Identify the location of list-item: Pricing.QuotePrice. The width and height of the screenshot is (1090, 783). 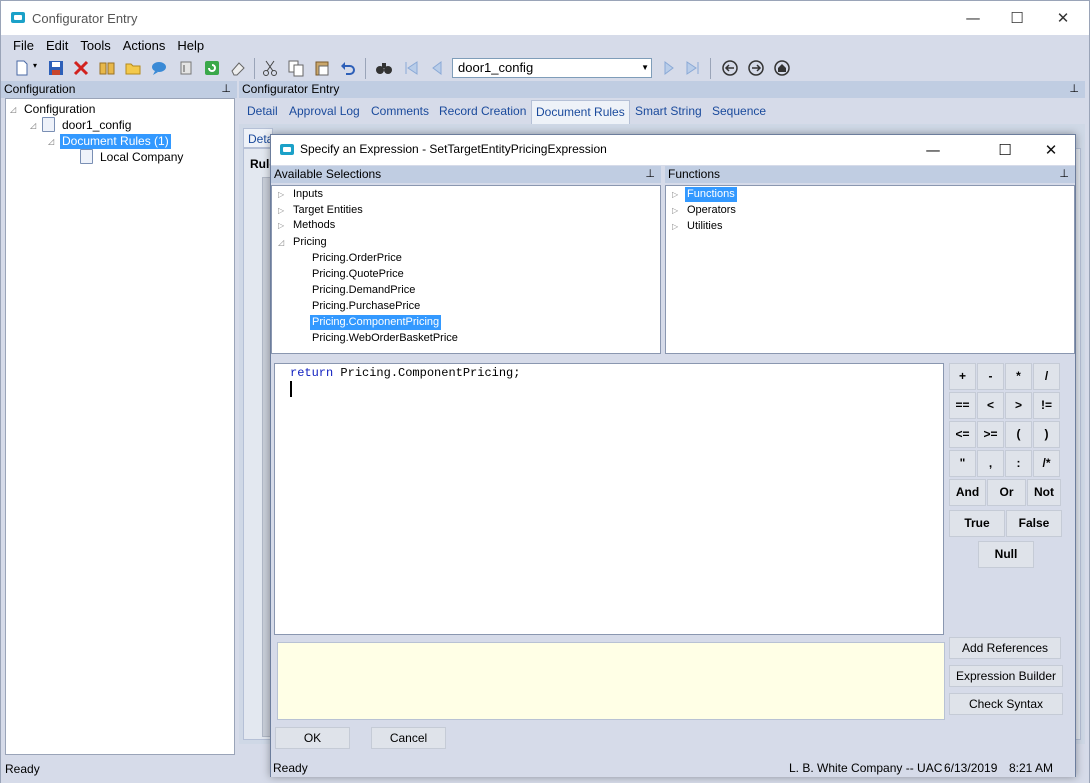
(358, 274).